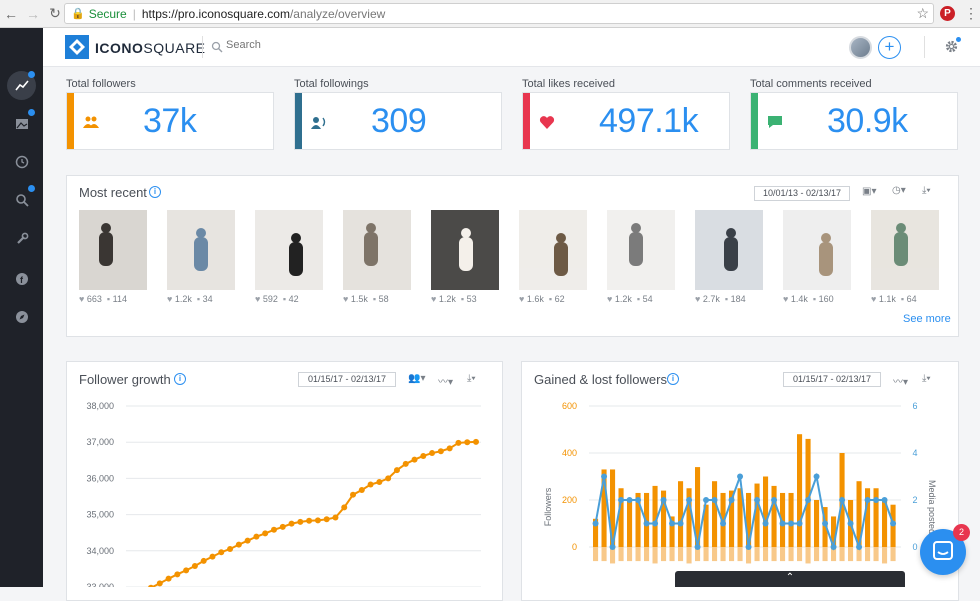 Image resolution: width=980 pixels, height=601 pixels. I want to click on search-input, so click(286, 45).